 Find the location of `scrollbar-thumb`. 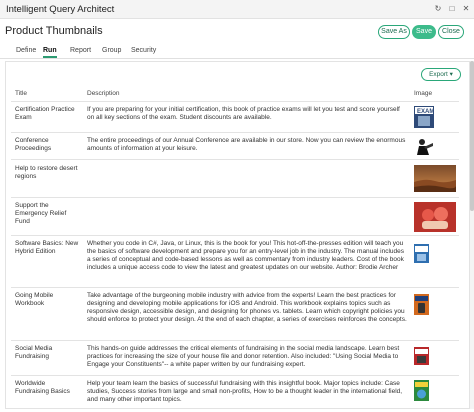

scrollbar-thumb is located at coordinates (472, 136).